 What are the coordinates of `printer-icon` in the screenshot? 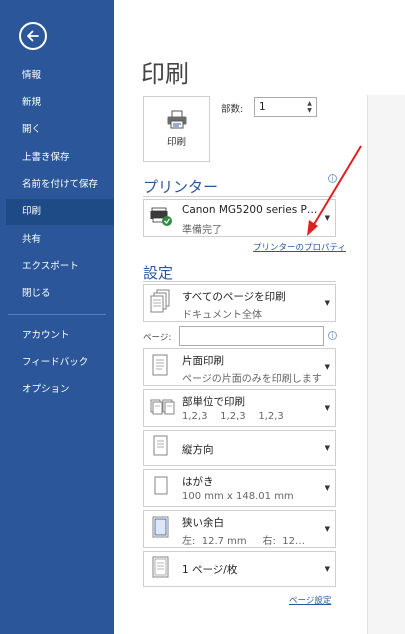 It's located at (176, 119).